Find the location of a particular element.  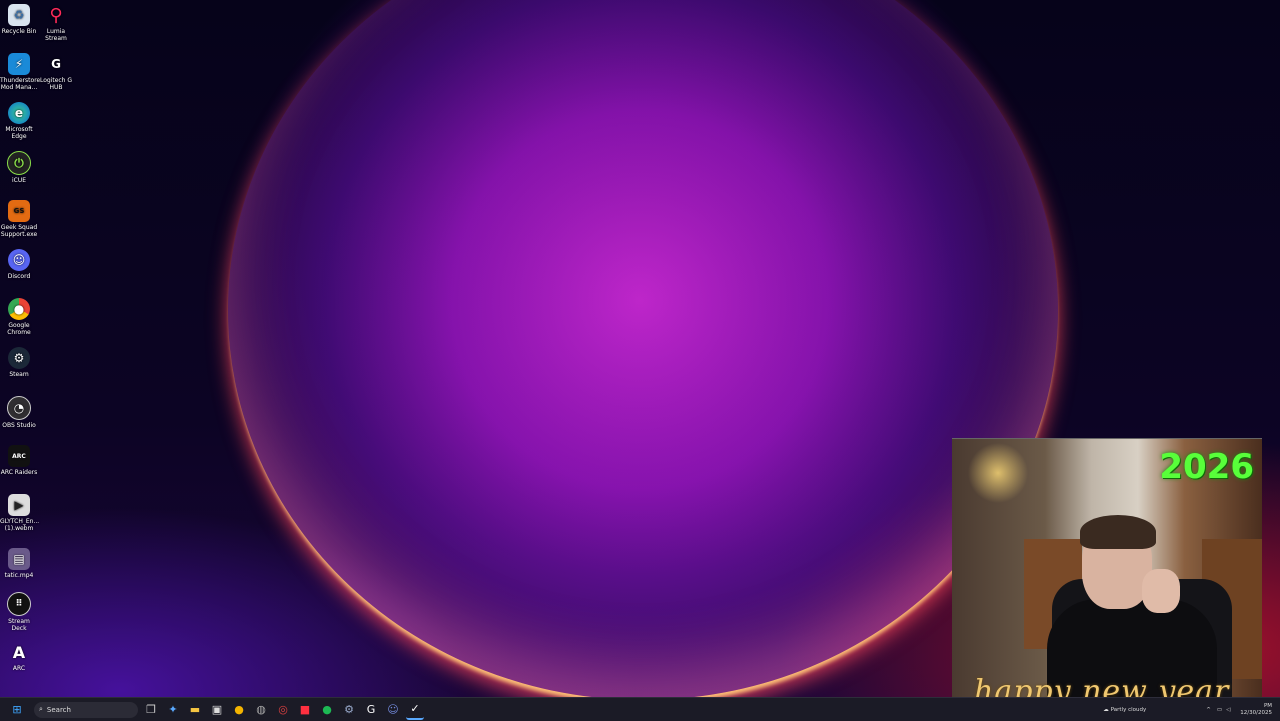

desktop-icon-edge: e Microsoft Edge is located at coordinates (19, 121).